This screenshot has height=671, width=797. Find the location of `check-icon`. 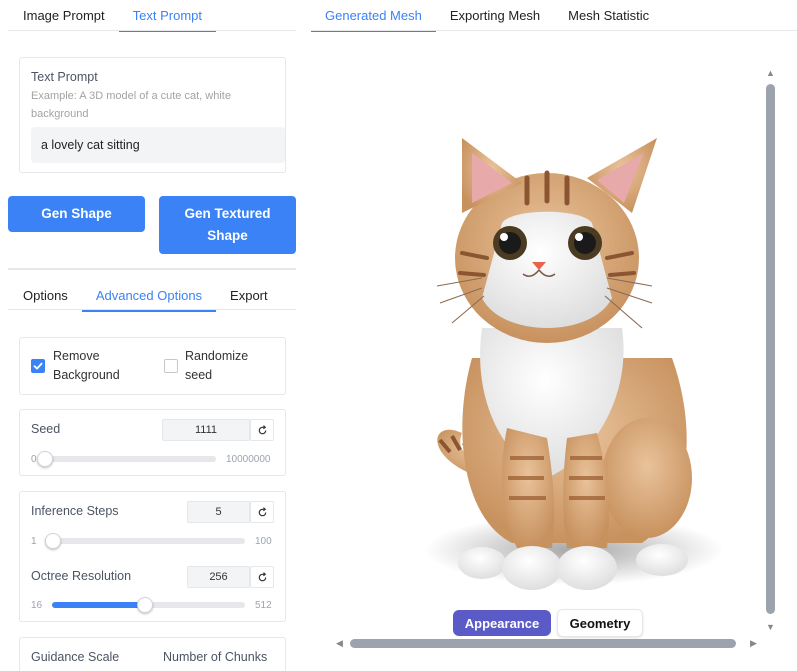

check-icon is located at coordinates (38, 366).